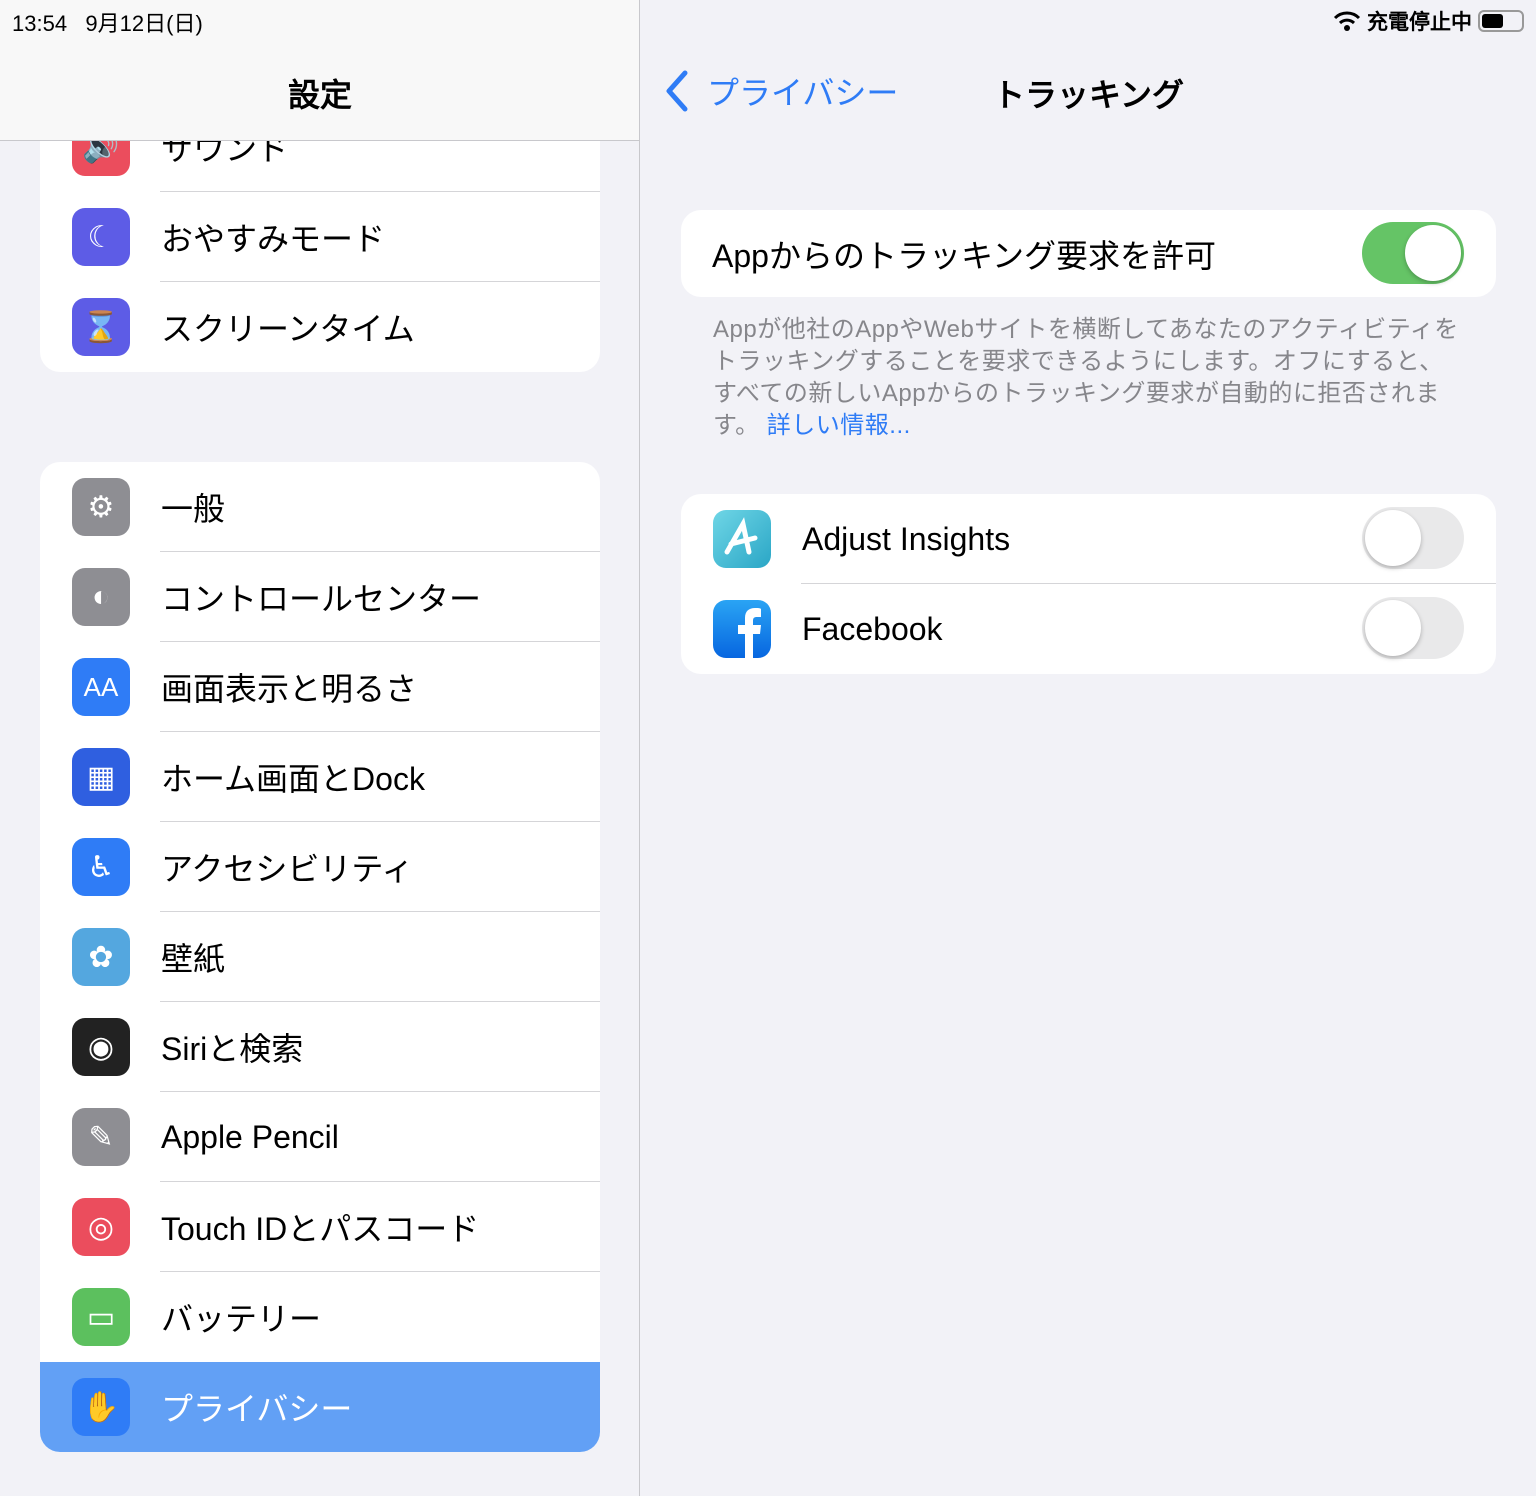  Describe the element at coordinates (319, 95) in the screenshot. I see `sidebar-title: 設定` at that location.